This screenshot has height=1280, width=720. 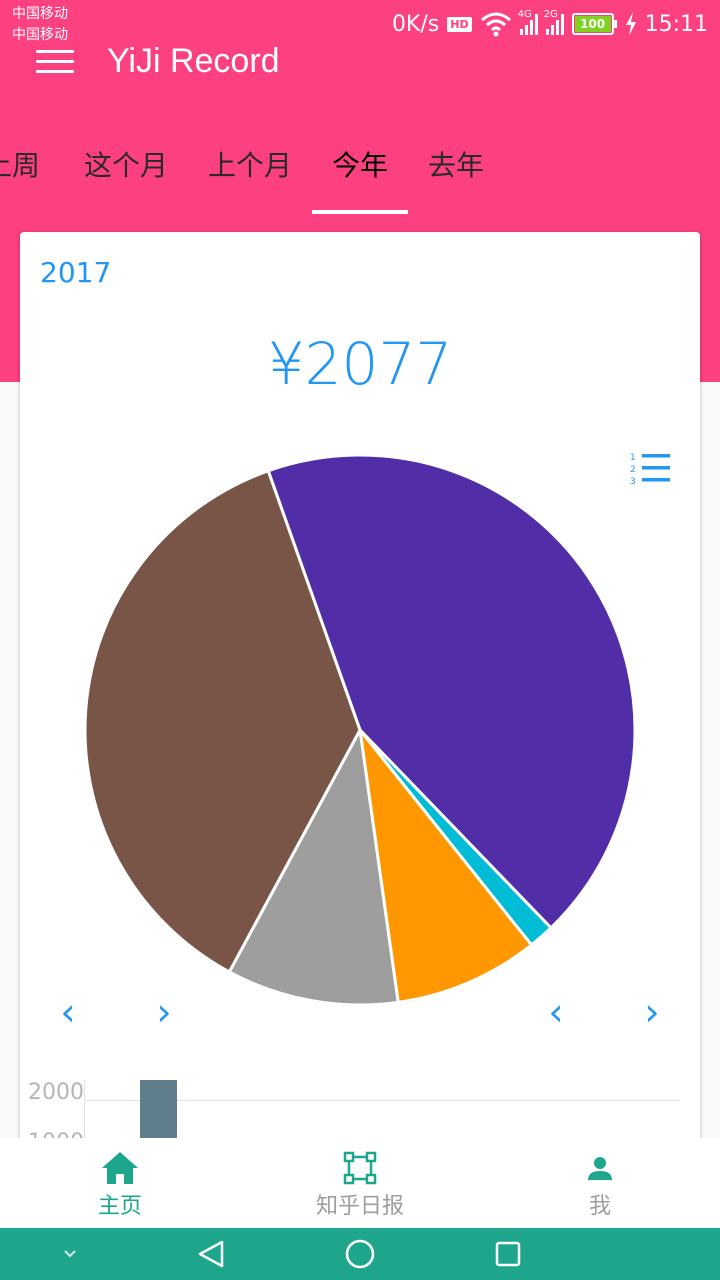 I want to click on bottom-navigation: 主页 知乎日报 我, so click(x=360, y=1183).